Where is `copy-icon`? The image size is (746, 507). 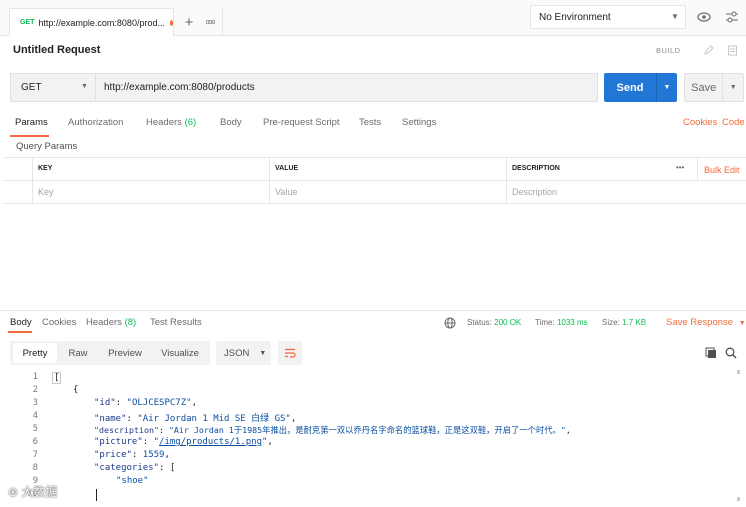 copy-icon is located at coordinates (711, 355).